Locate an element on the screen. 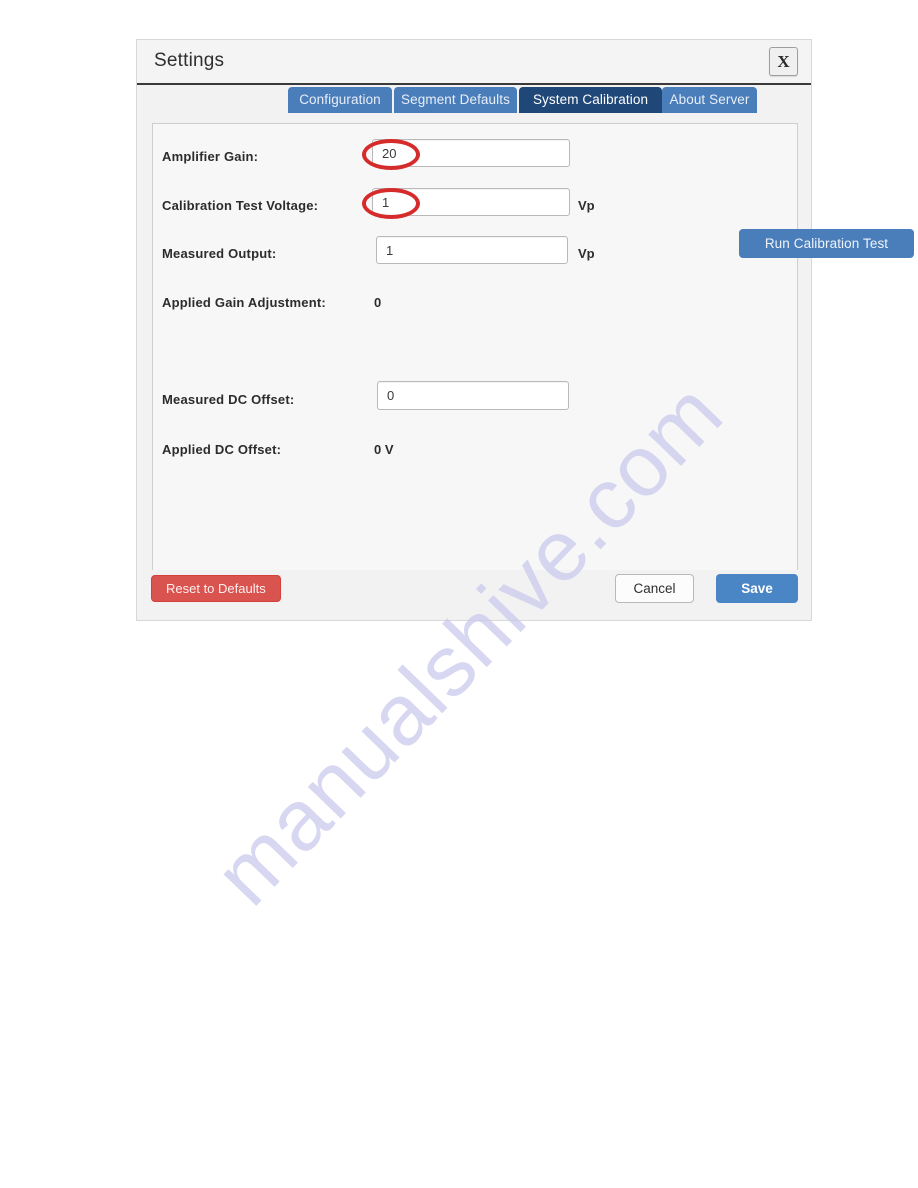 This screenshot has width=918, height=1188. amplifier-gain-input is located at coordinates (471, 153).